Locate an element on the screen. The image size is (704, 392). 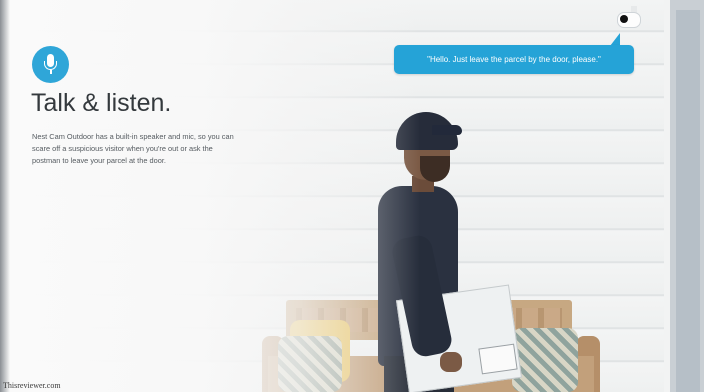
camera-lens is located at coordinates (624, 19).